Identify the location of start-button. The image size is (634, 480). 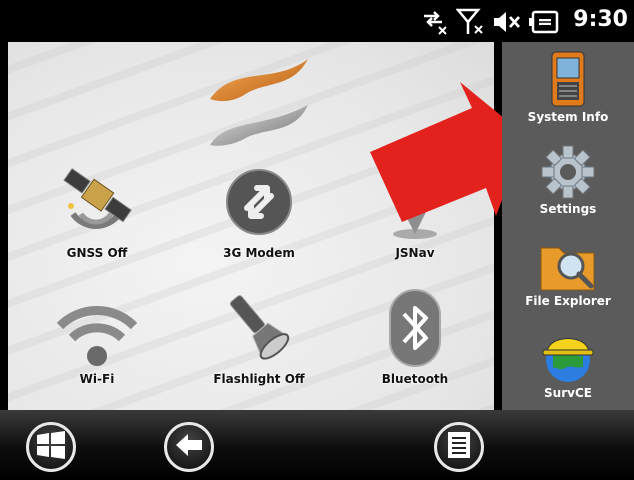
(51, 447).